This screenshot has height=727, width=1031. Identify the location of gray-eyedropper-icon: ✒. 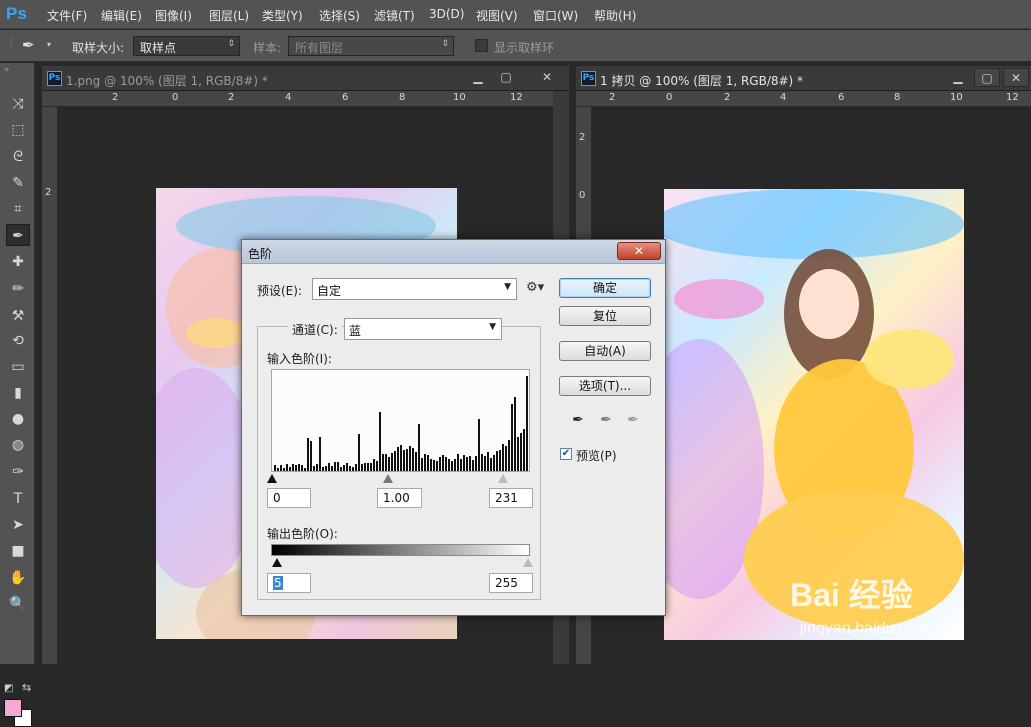
(606, 421).